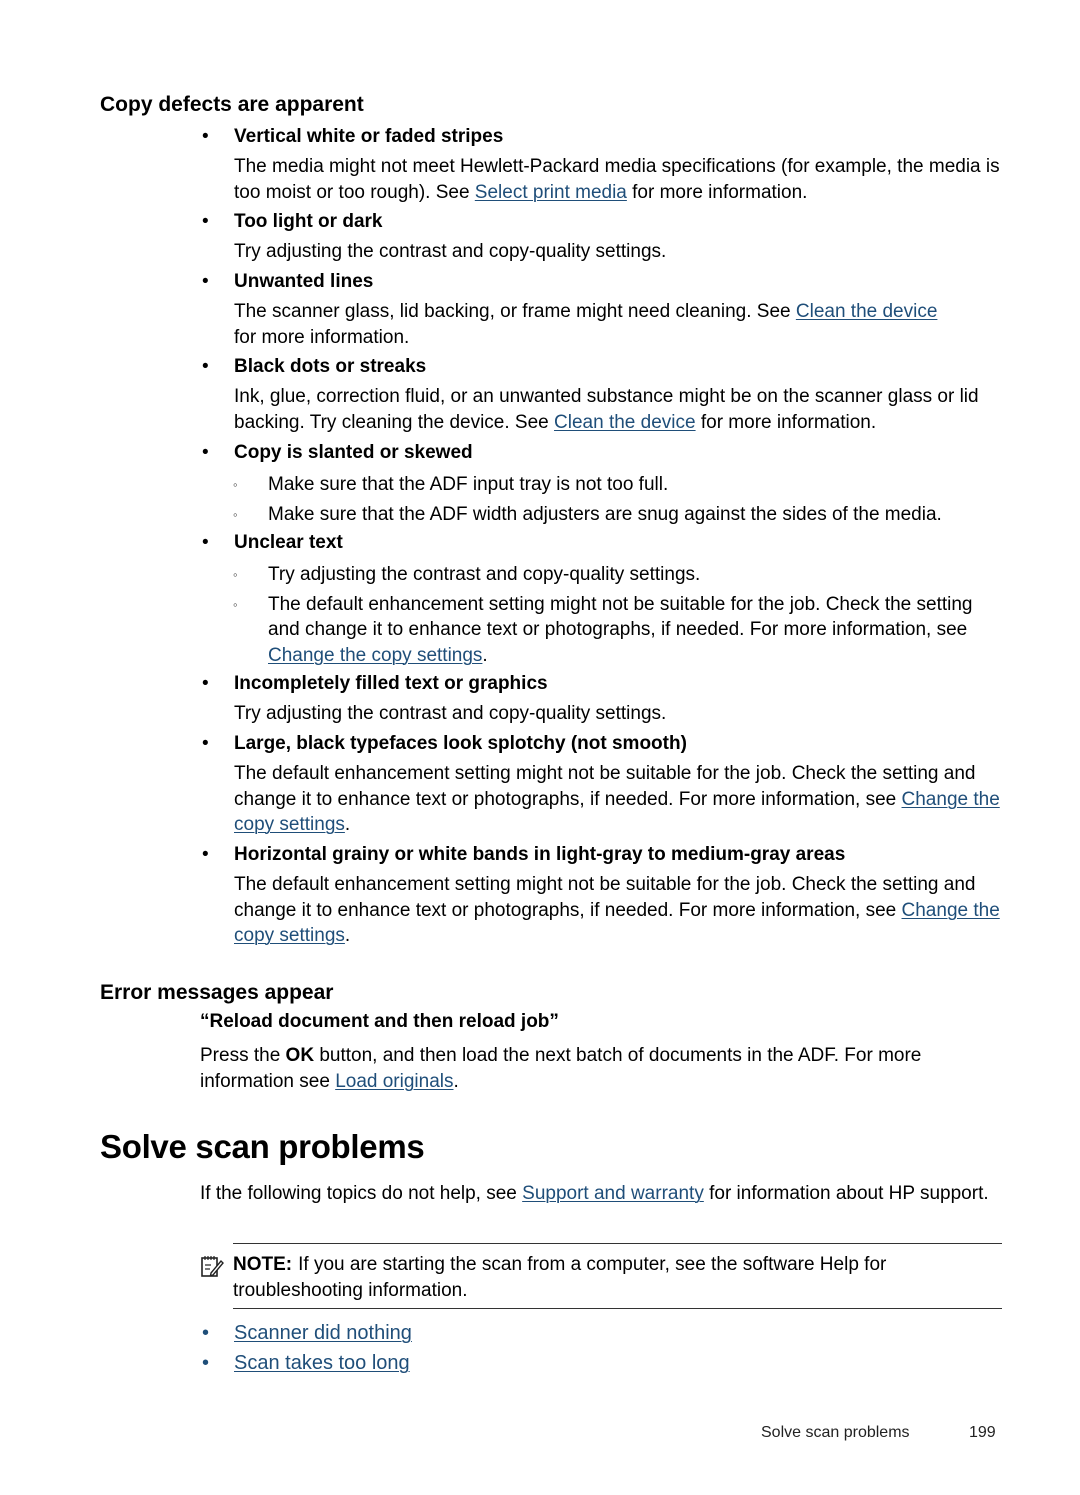  Describe the element at coordinates (551, 192) in the screenshot. I see `link-select-print-media: Select print media` at that location.